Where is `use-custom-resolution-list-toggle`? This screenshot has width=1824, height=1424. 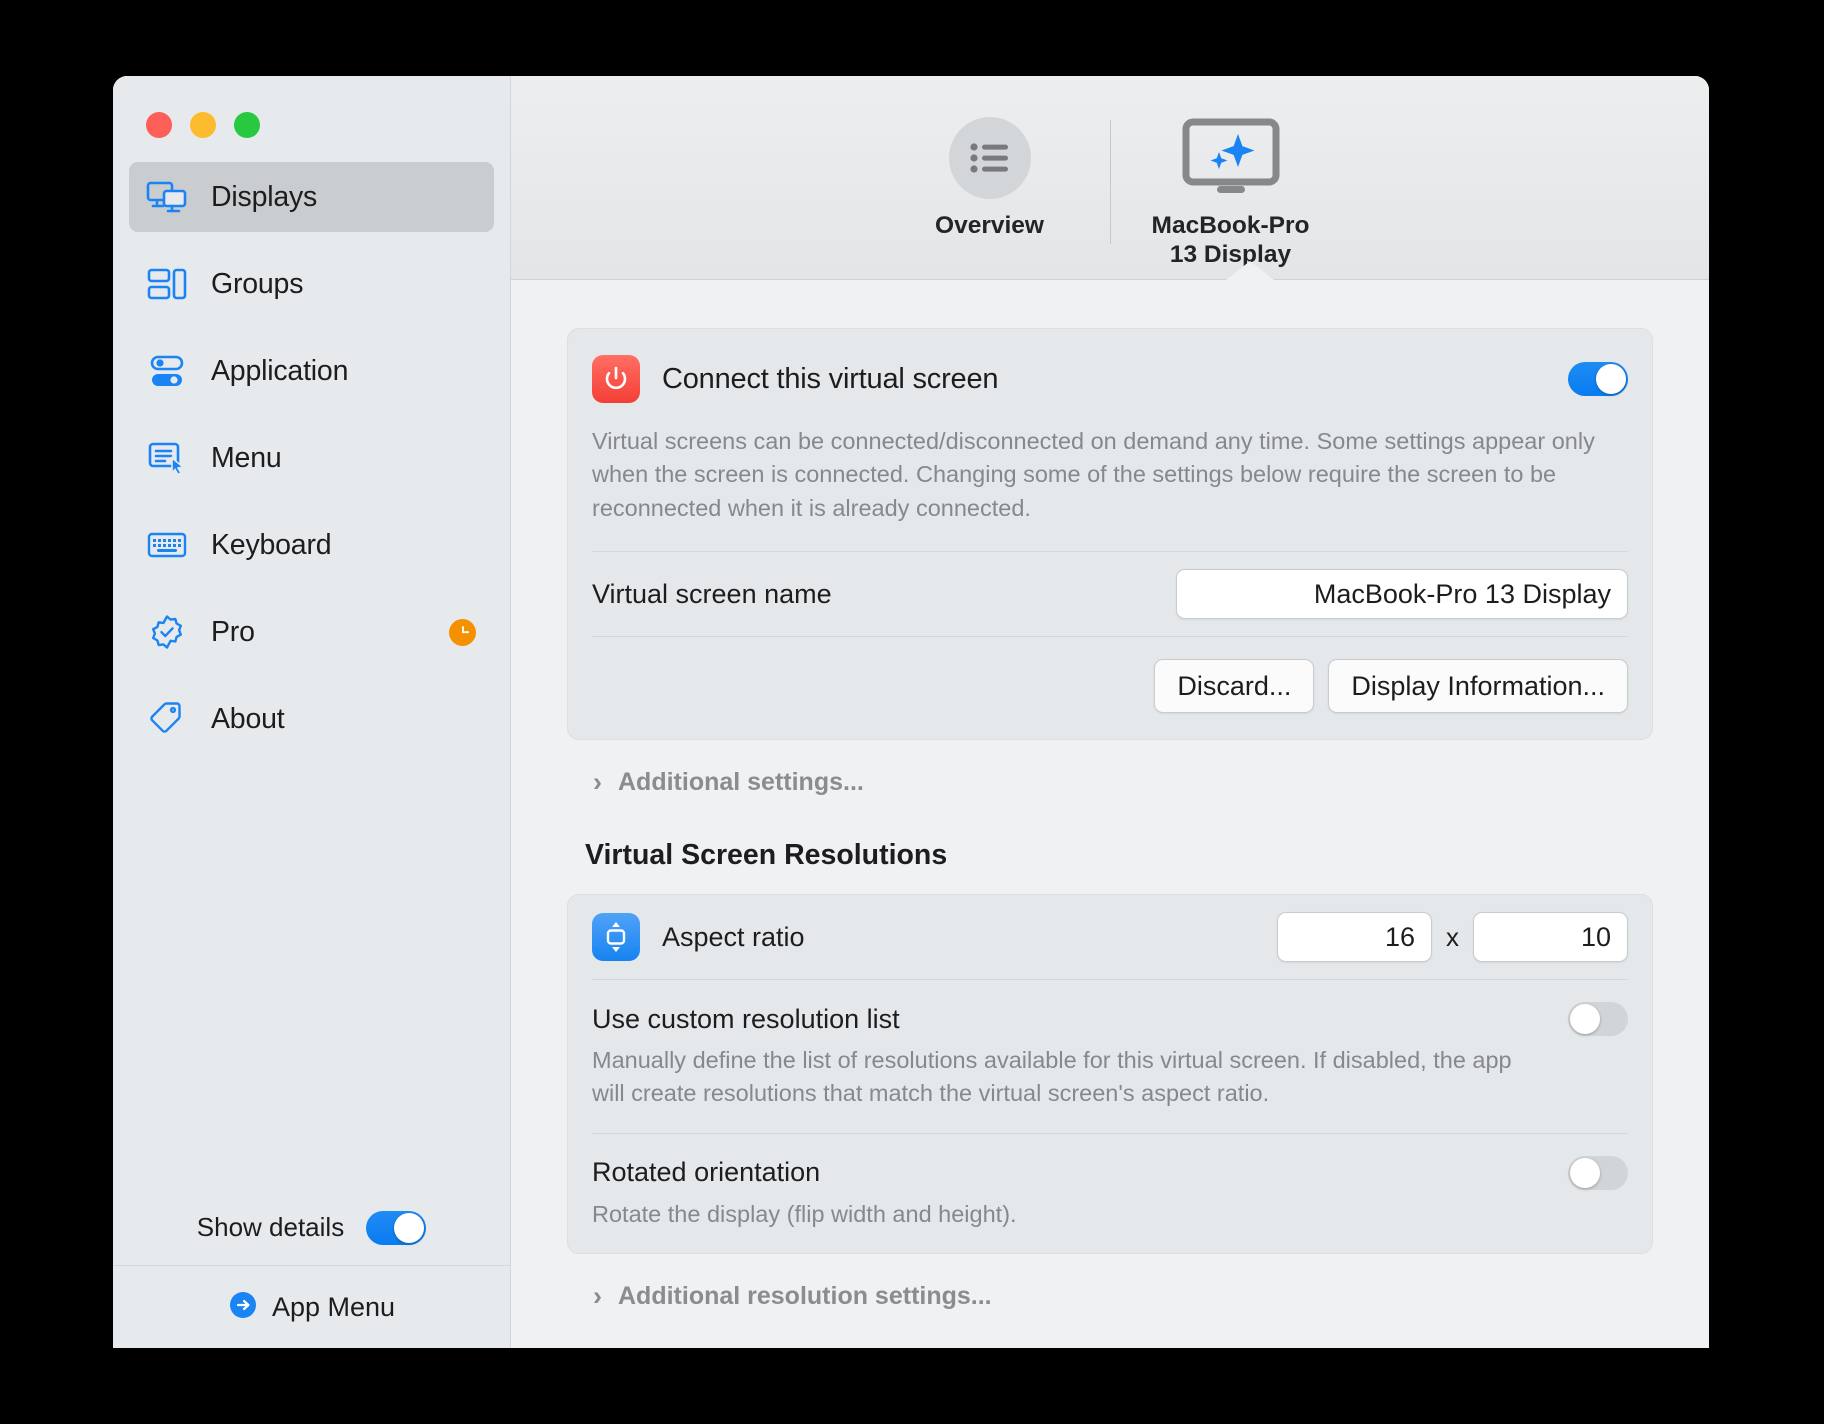 use-custom-resolution-list-toggle is located at coordinates (1598, 1019).